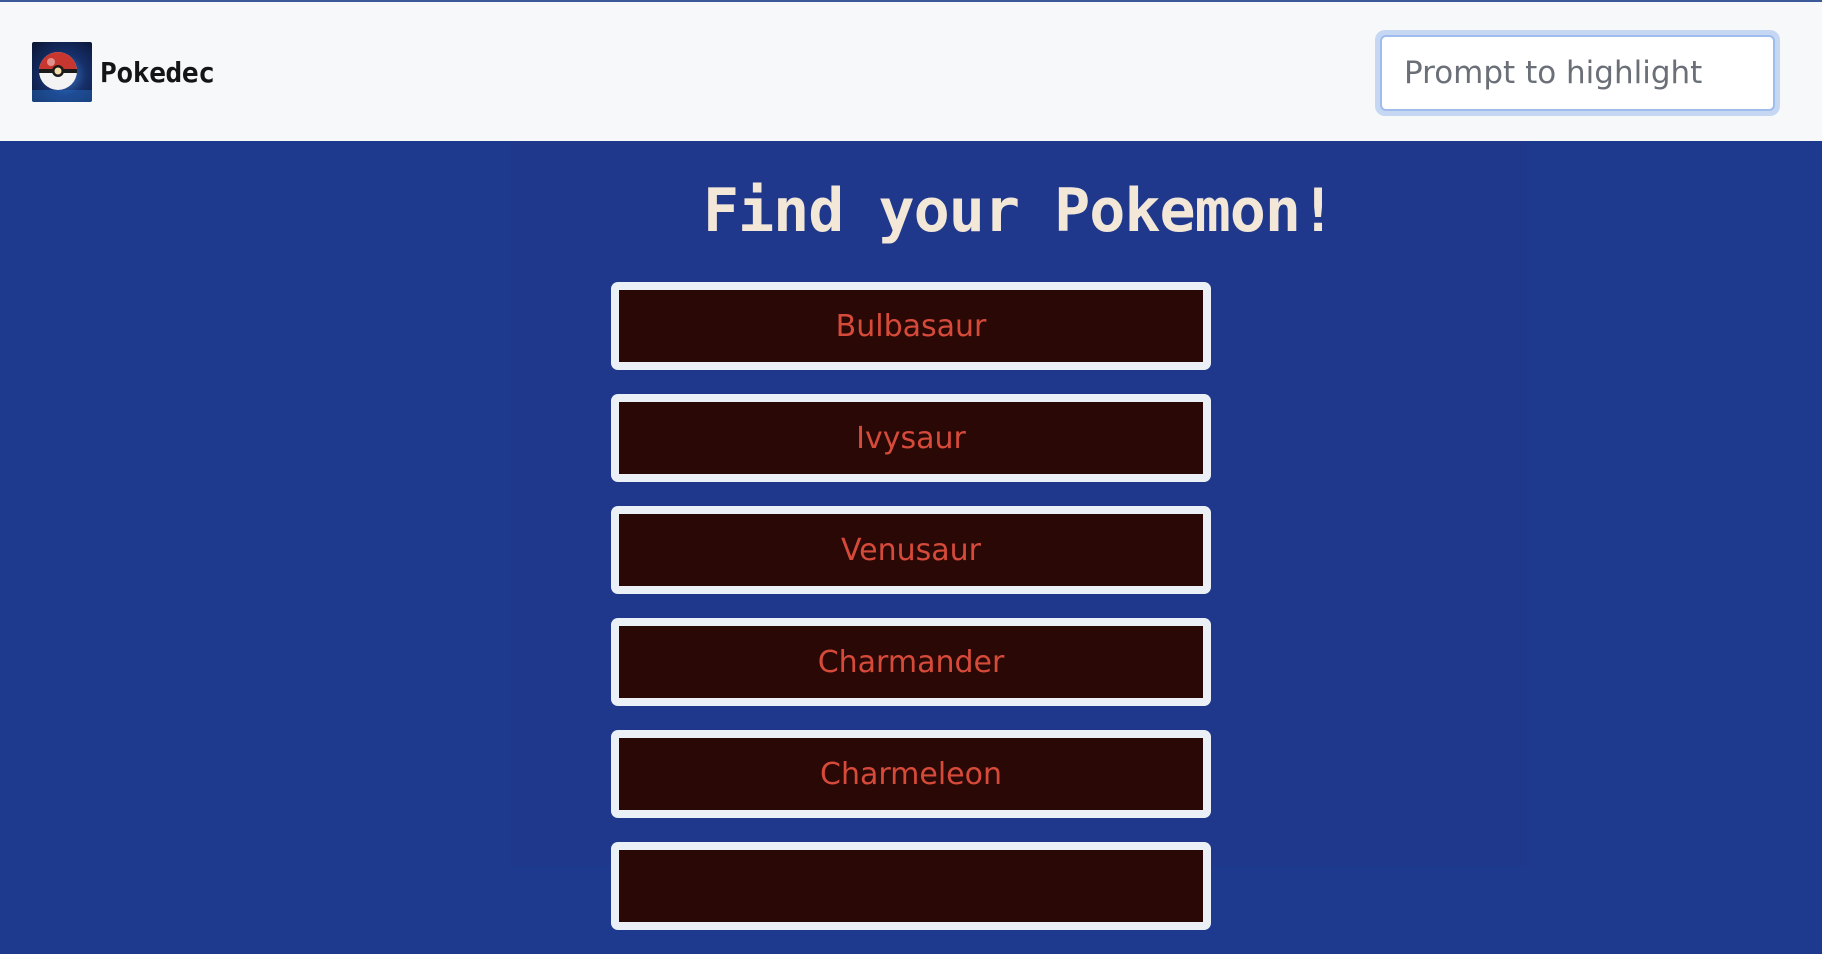 The height and width of the screenshot is (954, 1822). I want to click on search-focus-ring, so click(1577, 73).